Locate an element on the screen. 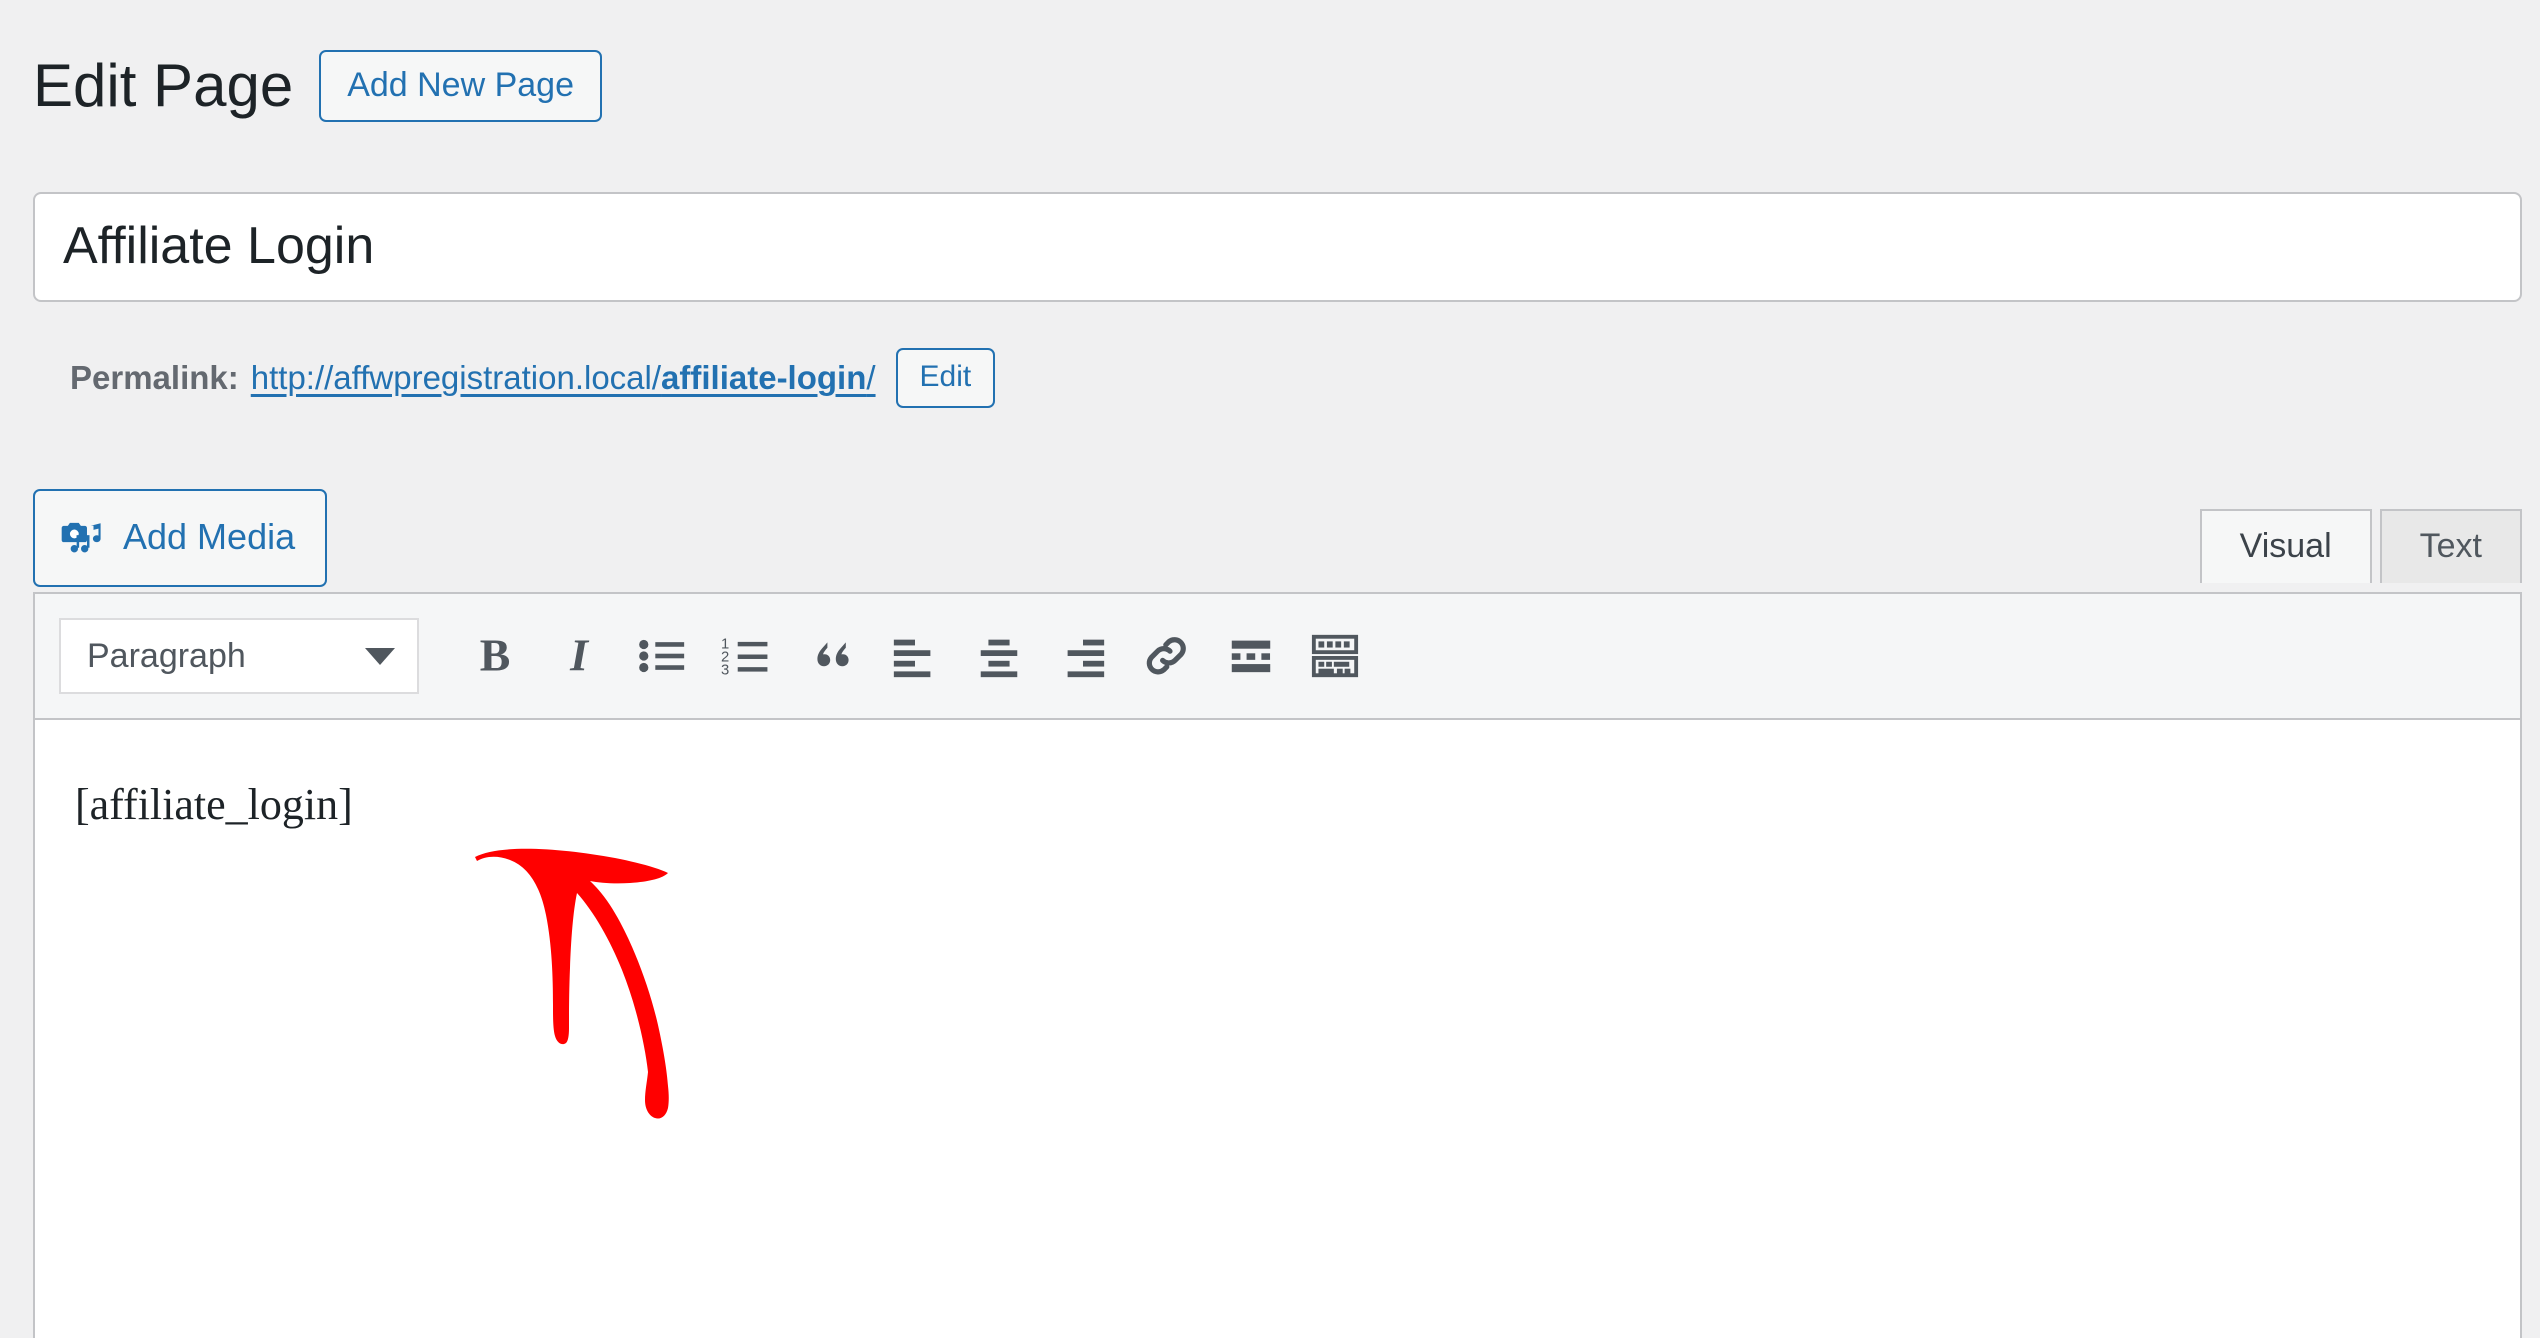  align-center-icon is located at coordinates (999, 656).